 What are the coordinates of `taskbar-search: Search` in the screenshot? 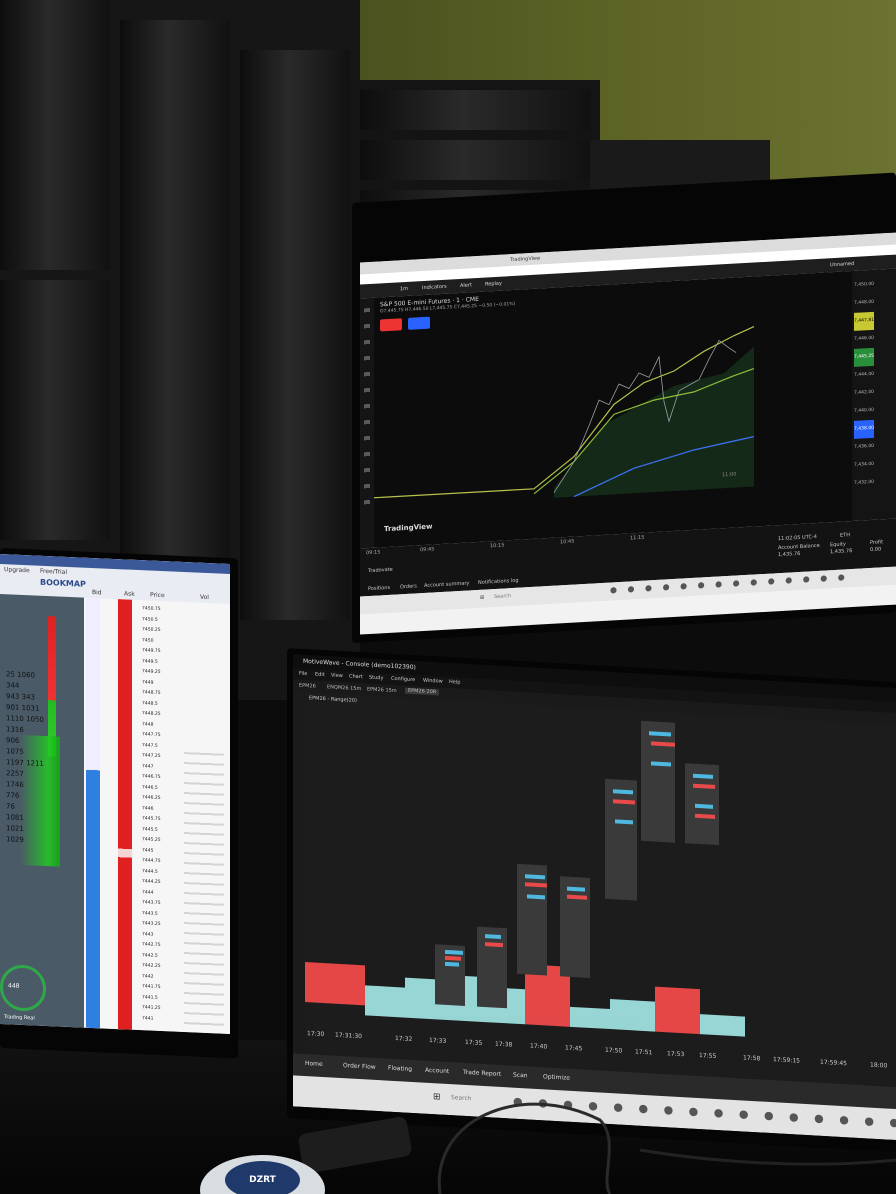 It's located at (502, 596).